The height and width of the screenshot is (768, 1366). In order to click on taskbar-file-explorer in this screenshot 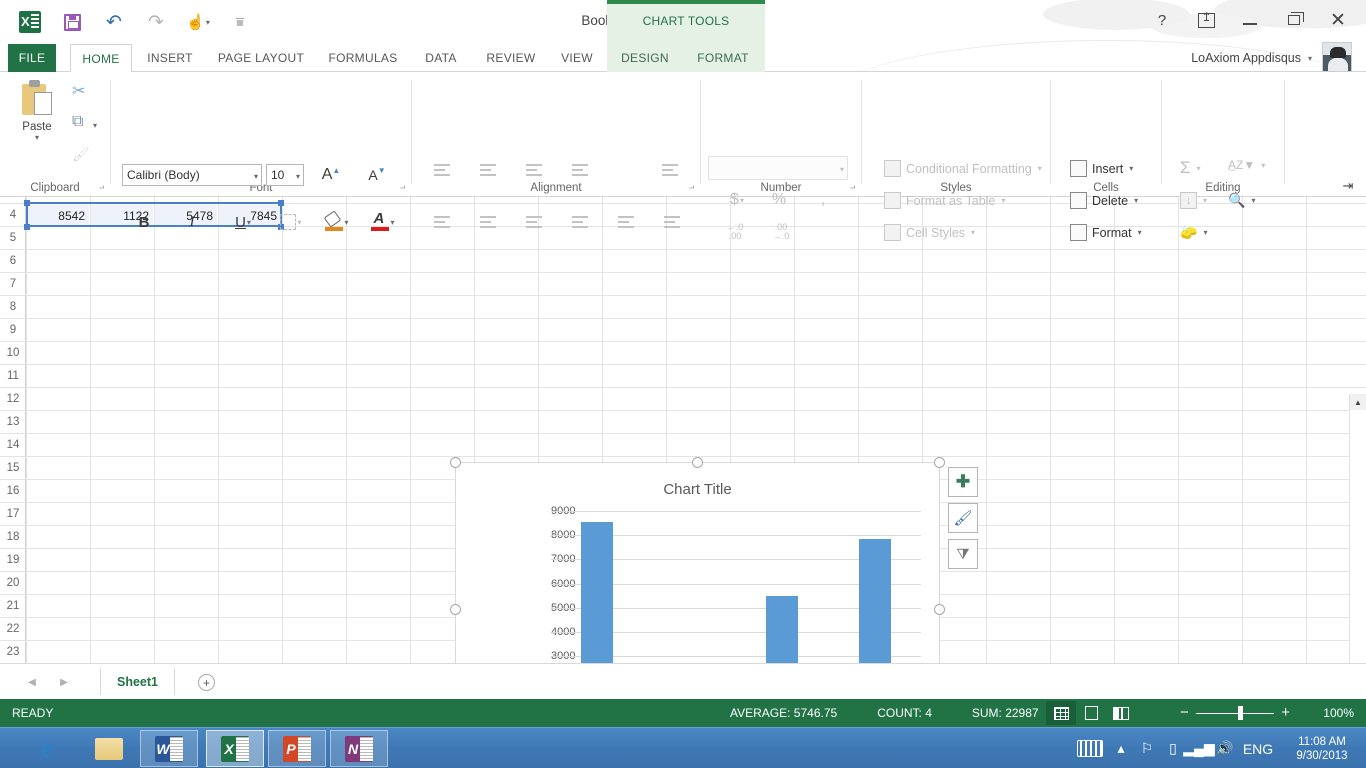, I will do `click(109, 748)`.